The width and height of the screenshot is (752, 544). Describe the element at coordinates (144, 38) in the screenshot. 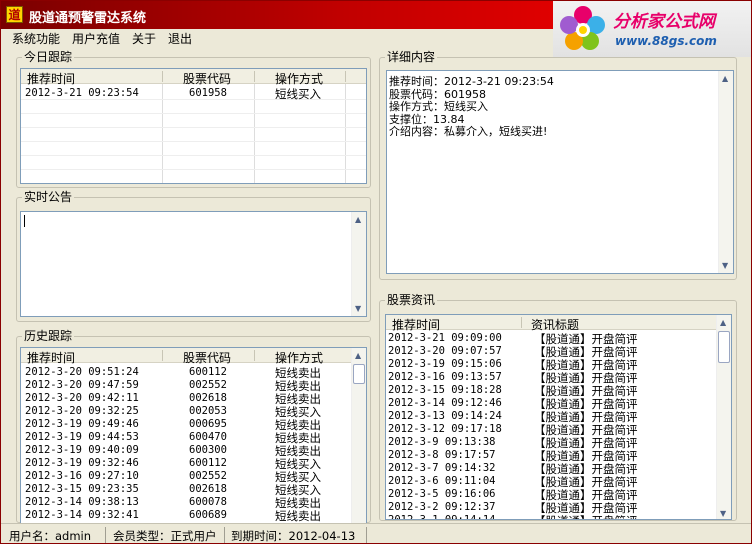

I see `menu-about: 关于` at that location.